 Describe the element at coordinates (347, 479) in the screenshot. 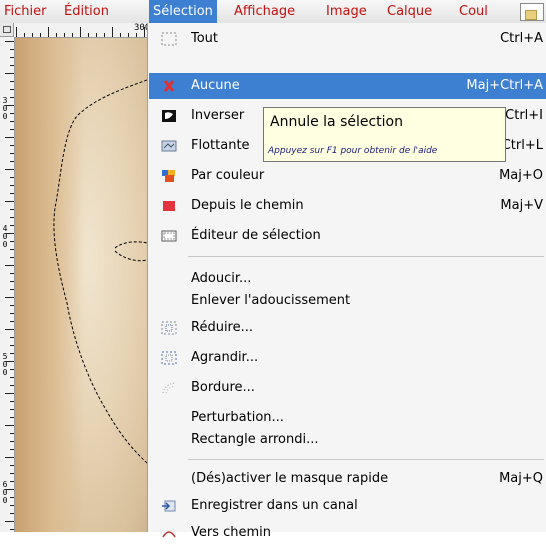

I see `menu-item-masque-rapide: (Dés)activer le masque rapide Maj+Q` at that location.